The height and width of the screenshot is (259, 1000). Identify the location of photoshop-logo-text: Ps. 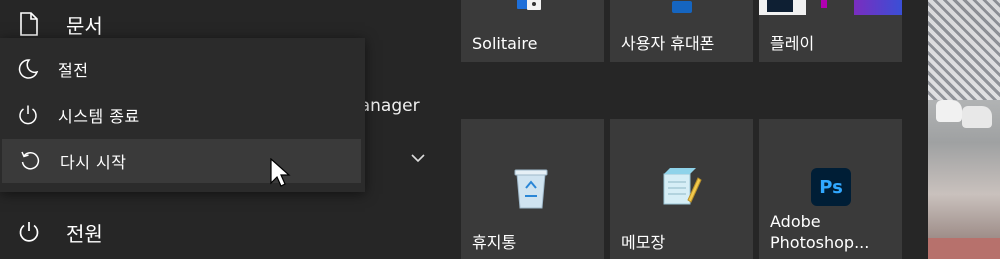
(831, 187).